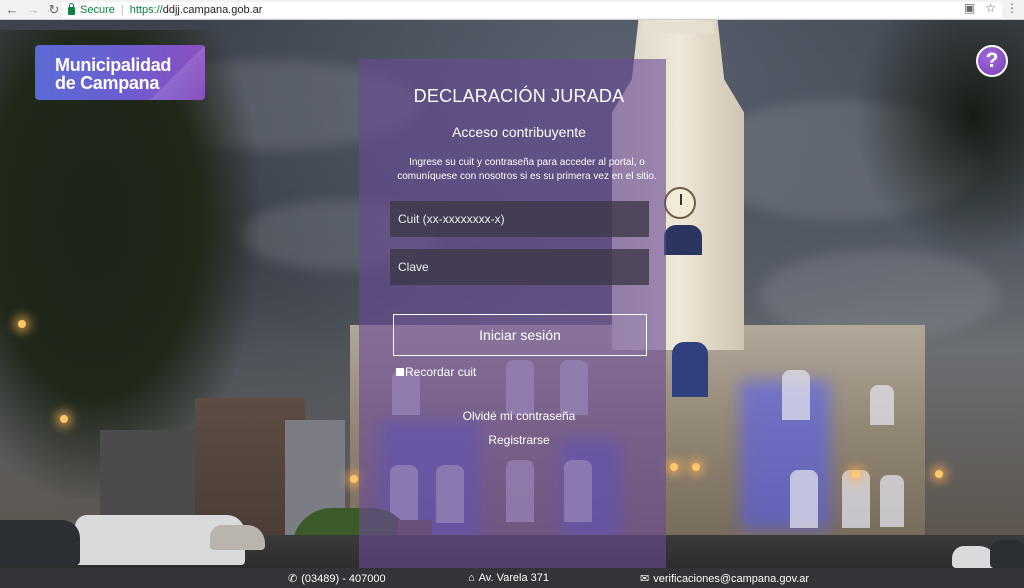  I want to click on back-icon: ←, so click(12, 10).